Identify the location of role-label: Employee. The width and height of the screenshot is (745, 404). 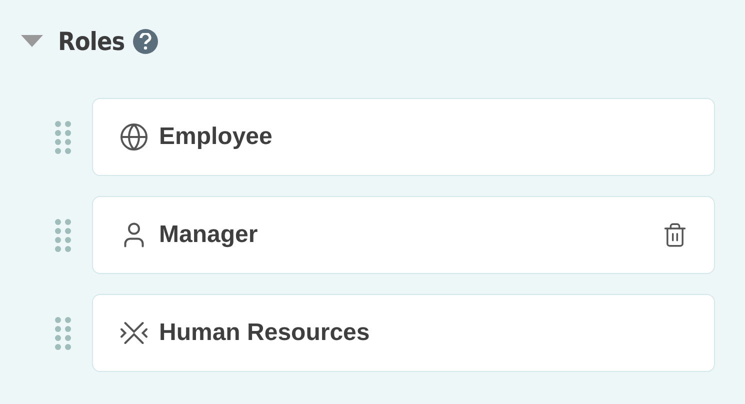
(216, 137).